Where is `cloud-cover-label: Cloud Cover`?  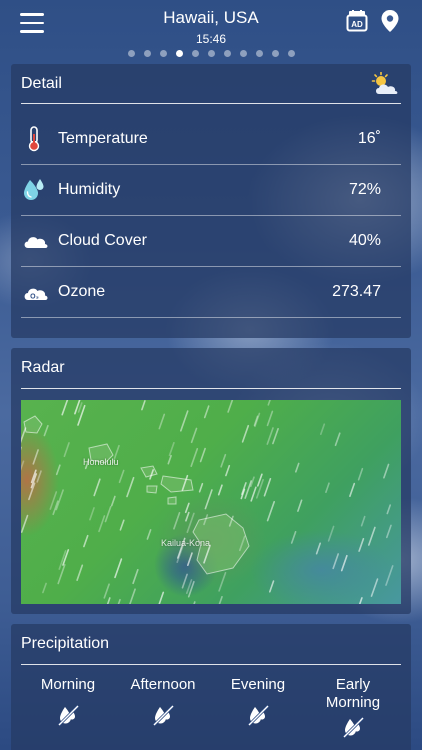
cloud-cover-label: Cloud Cover is located at coordinates (102, 240).